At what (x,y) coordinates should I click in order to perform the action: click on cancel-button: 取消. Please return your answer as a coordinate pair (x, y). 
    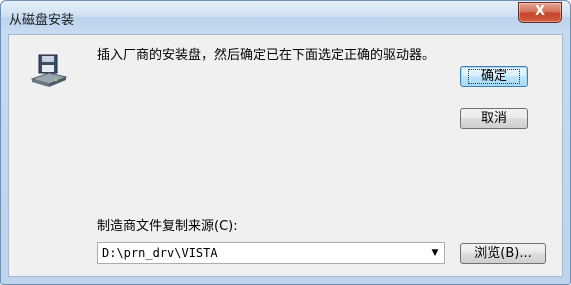
    Looking at the image, I should click on (494, 118).